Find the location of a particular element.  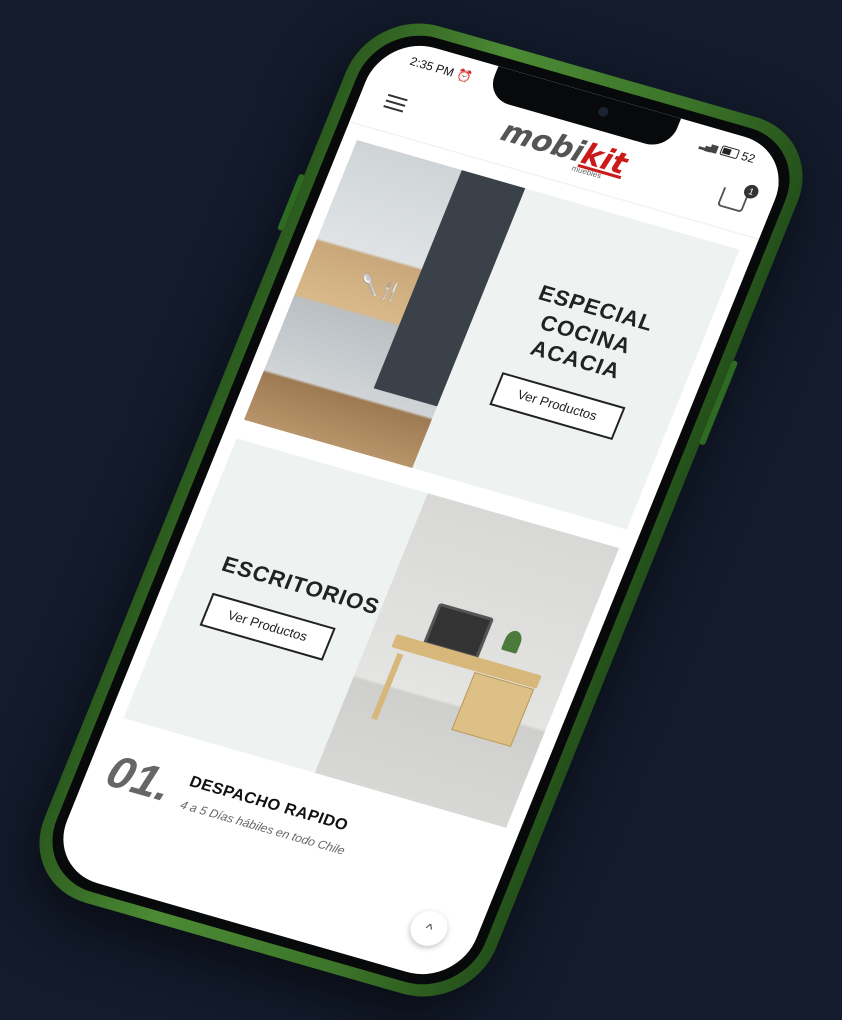

battery-level: 52 is located at coordinates (748, 157).